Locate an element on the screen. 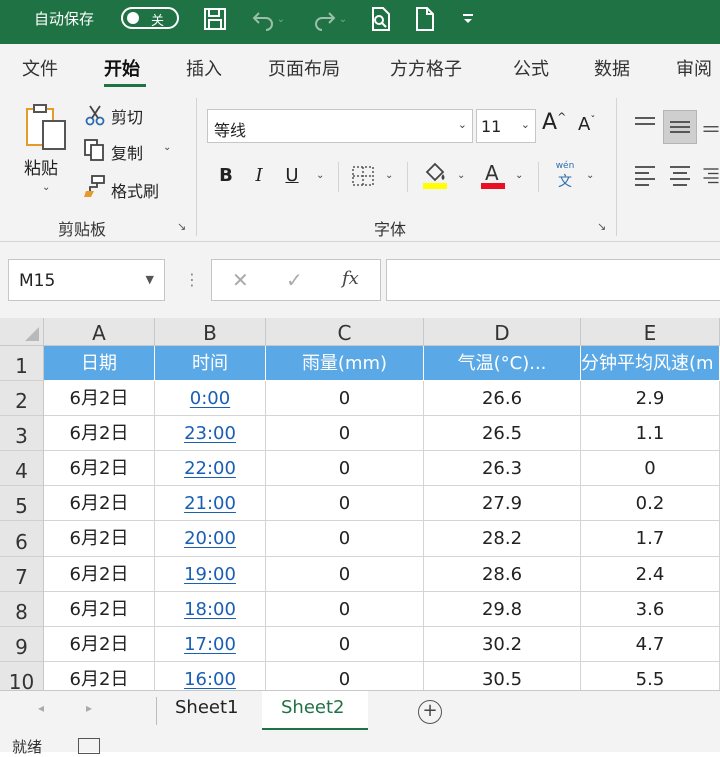 The height and width of the screenshot is (757, 720). tab-ffcell: 方方格子 is located at coordinates (426, 68).